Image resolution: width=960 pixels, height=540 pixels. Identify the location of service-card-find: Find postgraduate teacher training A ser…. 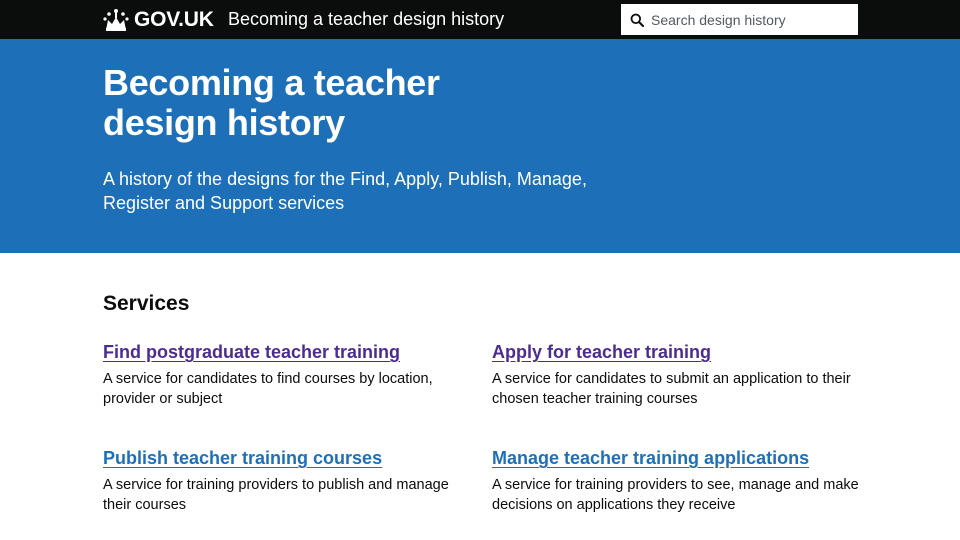
(288, 375).